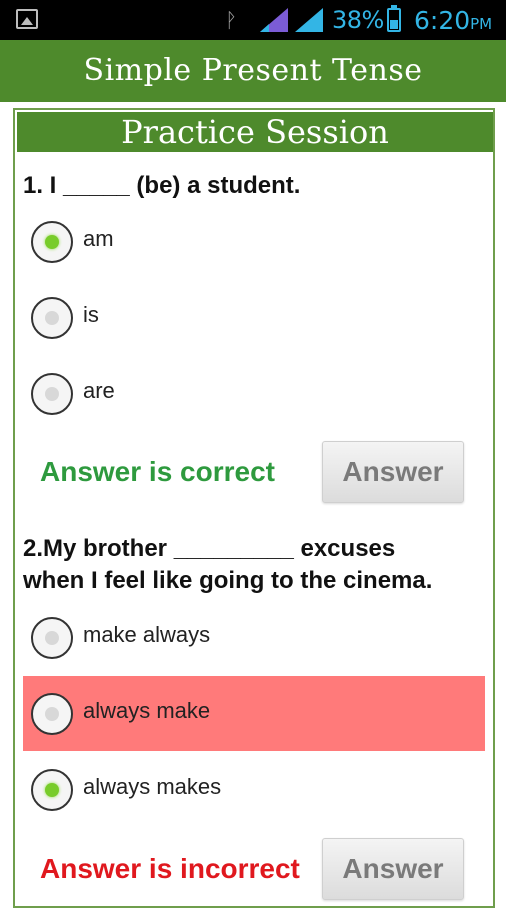  I want to click on q1-answer-button: Answer, so click(393, 472).